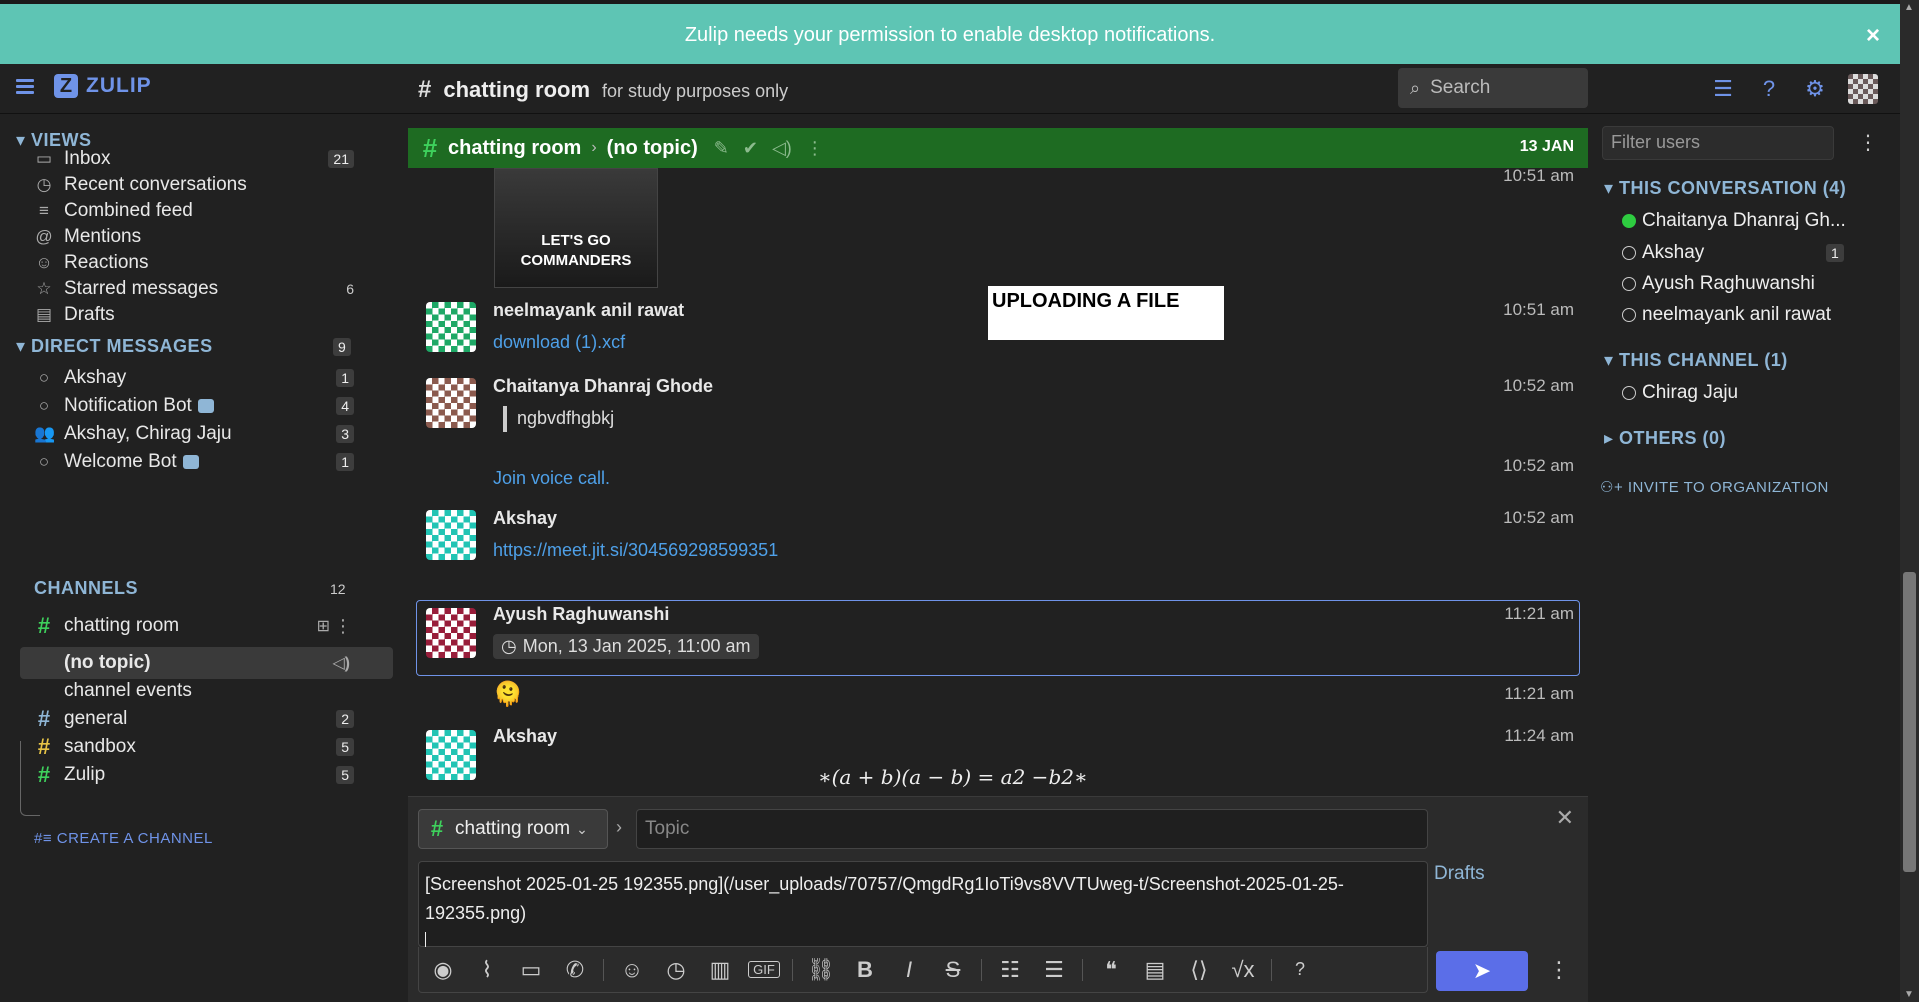  Describe the element at coordinates (1663, 253) in the screenshot. I see `user-item: Akshay` at that location.